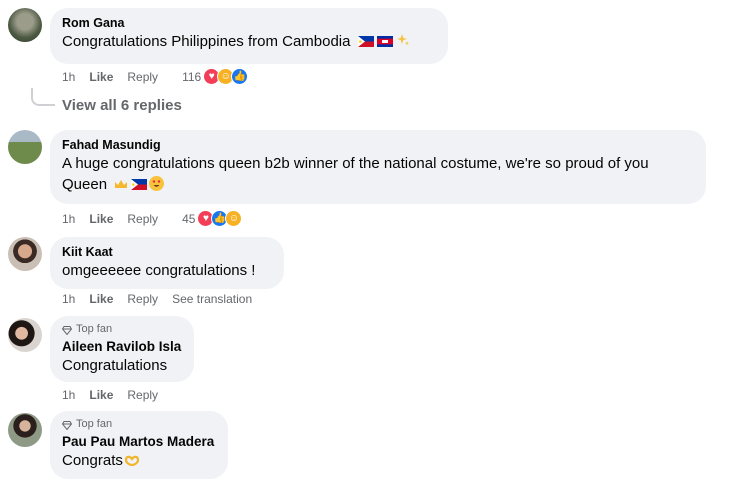 Image resolution: width=750 pixels, height=484 pixels. What do you see at coordinates (191, 77) in the screenshot?
I see `reaction-count: 116` at bounding box center [191, 77].